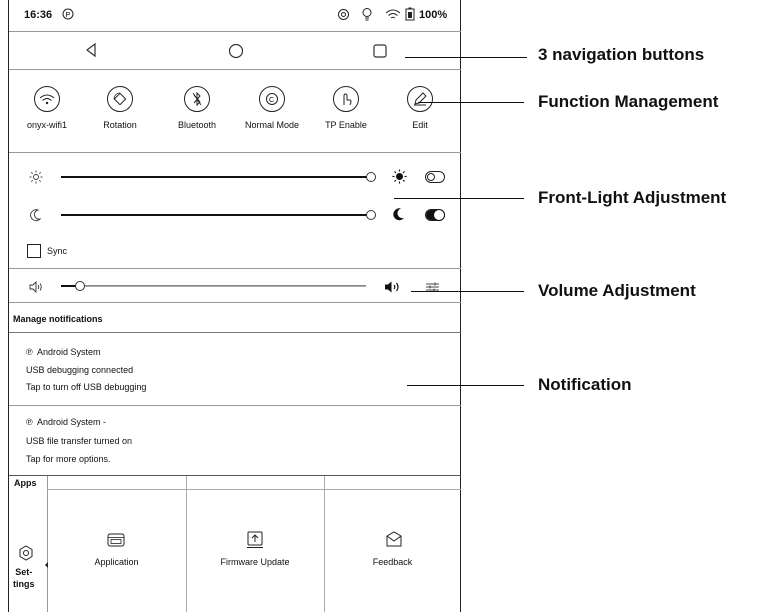 The height and width of the screenshot is (612, 779). I want to click on moon-high-icon, so click(399, 216).